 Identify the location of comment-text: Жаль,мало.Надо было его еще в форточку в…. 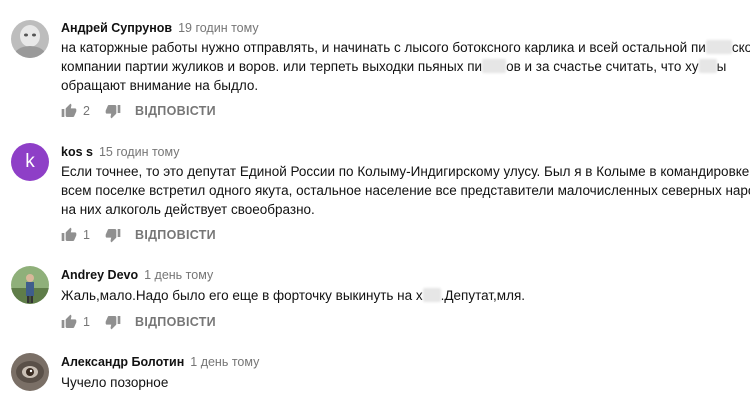
(404, 295).